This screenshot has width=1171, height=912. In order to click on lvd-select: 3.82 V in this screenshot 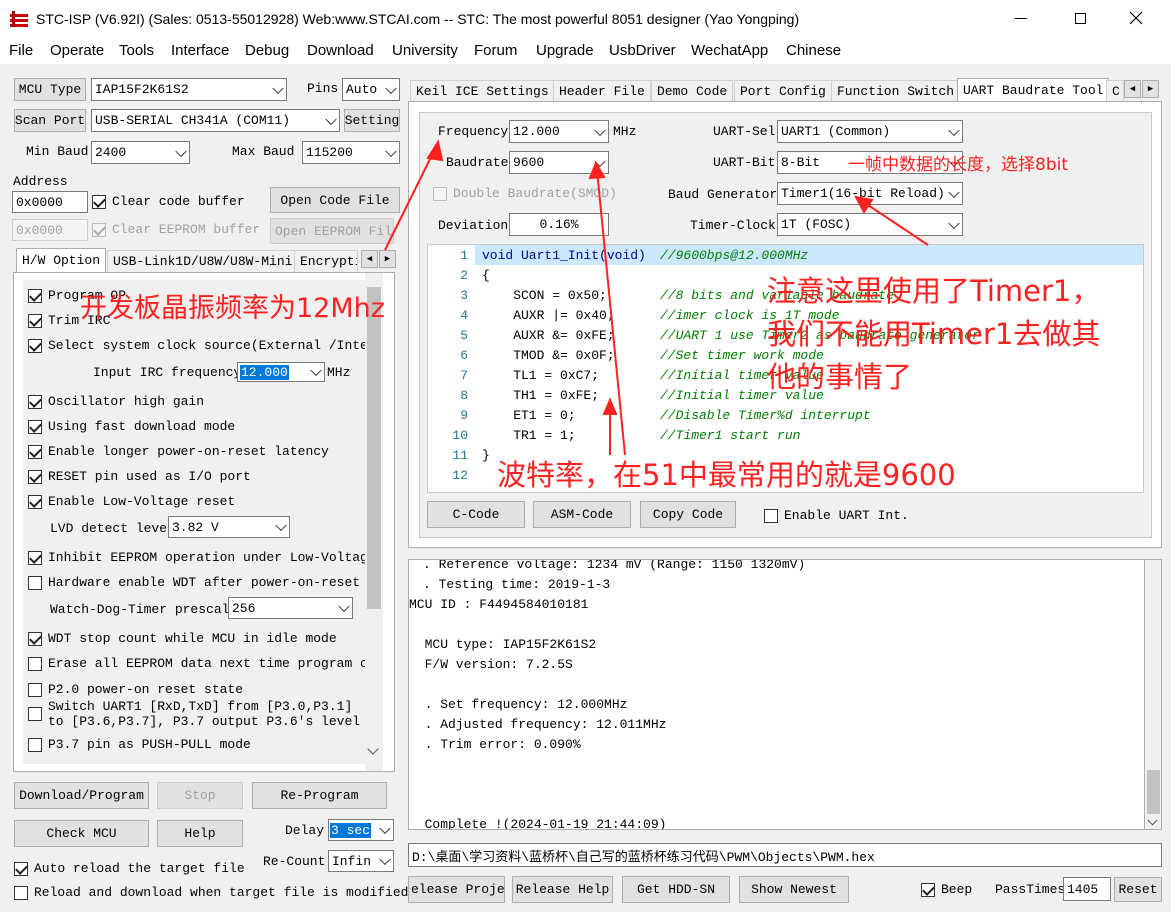, I will do `click(229, 527)`.